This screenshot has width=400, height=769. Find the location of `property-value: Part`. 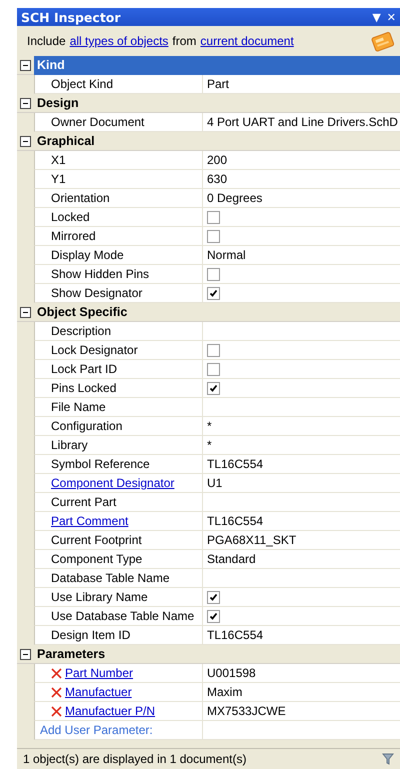

property-value: Part is located at coordinates (218, 84).